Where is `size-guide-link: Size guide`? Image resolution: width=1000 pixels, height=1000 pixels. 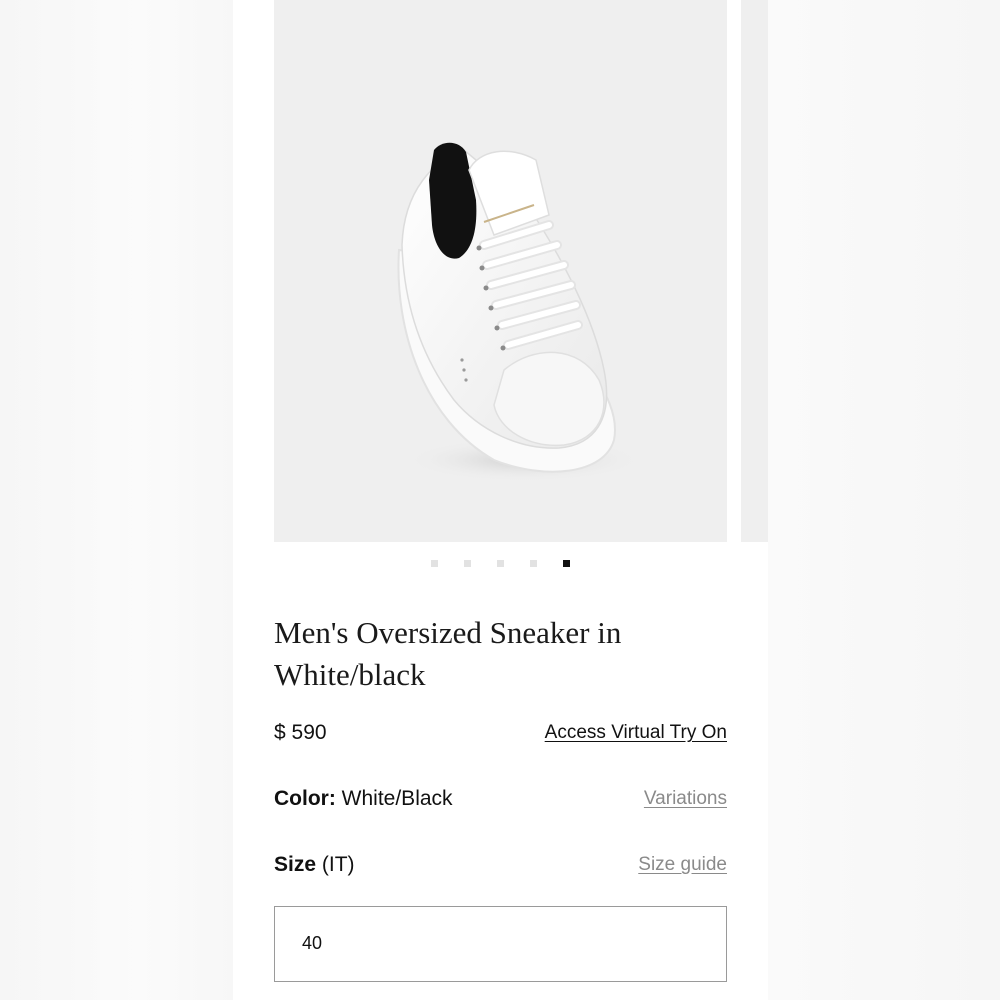
size-guide-link: Size guide is located at coordinates (682, 865).